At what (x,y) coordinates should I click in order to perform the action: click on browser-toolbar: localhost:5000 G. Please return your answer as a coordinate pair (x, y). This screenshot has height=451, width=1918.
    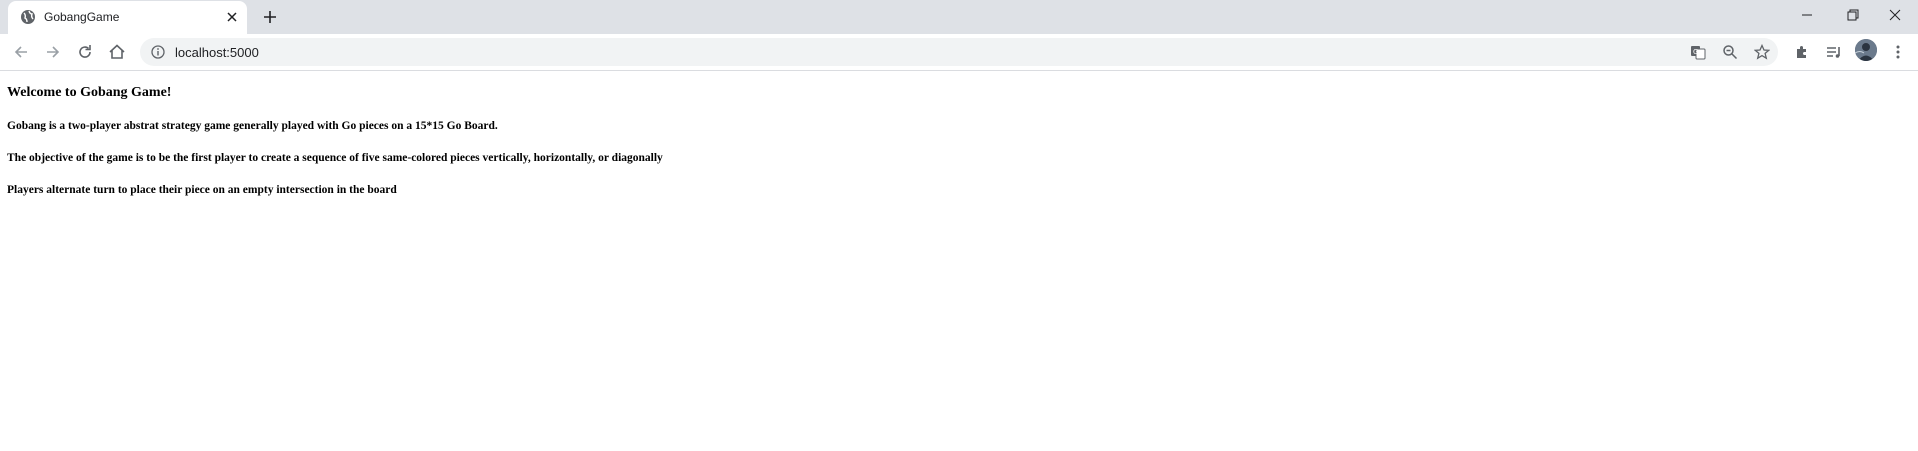
    Looking at the image, I should click on (959, 52).